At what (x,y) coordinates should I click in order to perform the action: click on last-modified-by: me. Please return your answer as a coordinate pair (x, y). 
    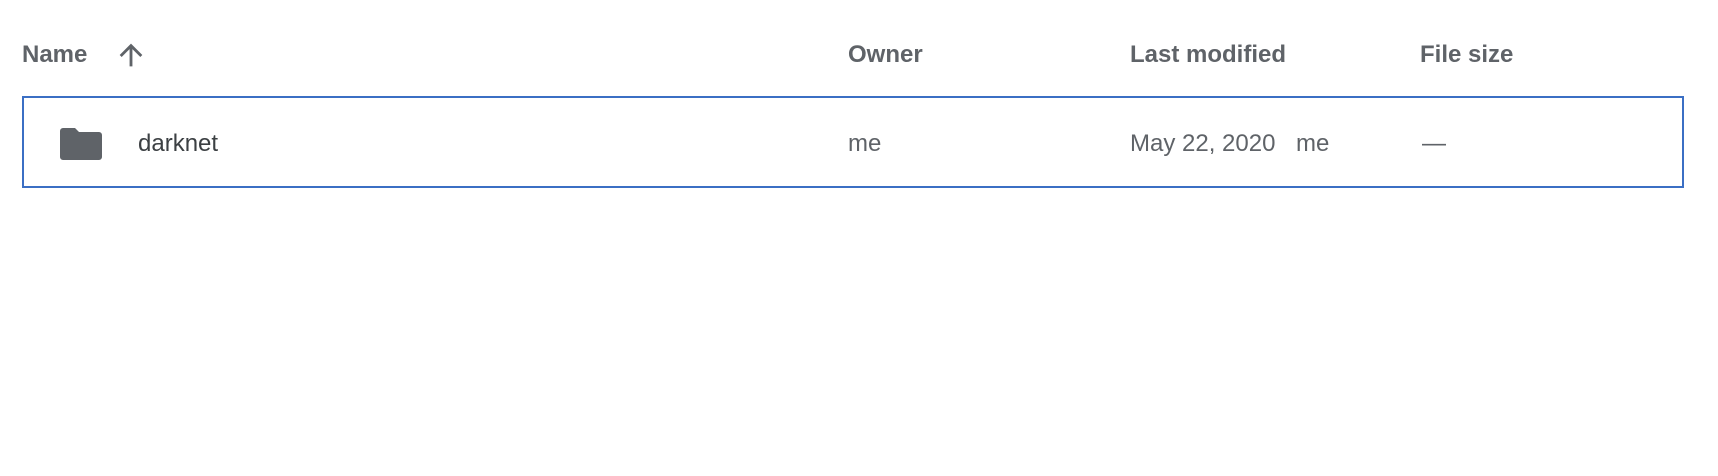
    Looking at the image, I should click on (1313, 143).